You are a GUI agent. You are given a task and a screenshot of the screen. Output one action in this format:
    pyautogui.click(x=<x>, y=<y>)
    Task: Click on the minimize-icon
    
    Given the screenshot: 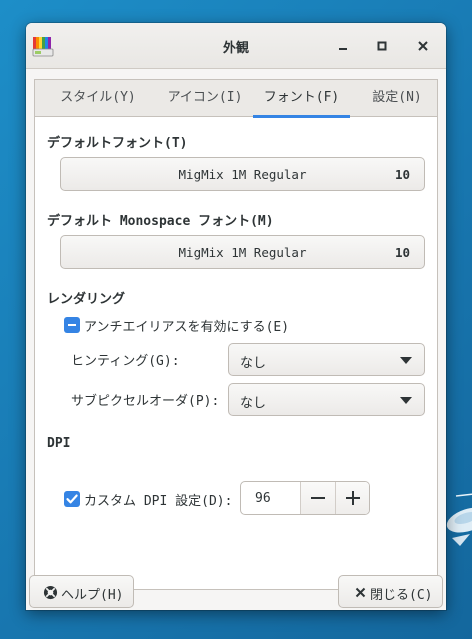 What is the action you would take?
    pyautogui.click(x=343, y=49)
    